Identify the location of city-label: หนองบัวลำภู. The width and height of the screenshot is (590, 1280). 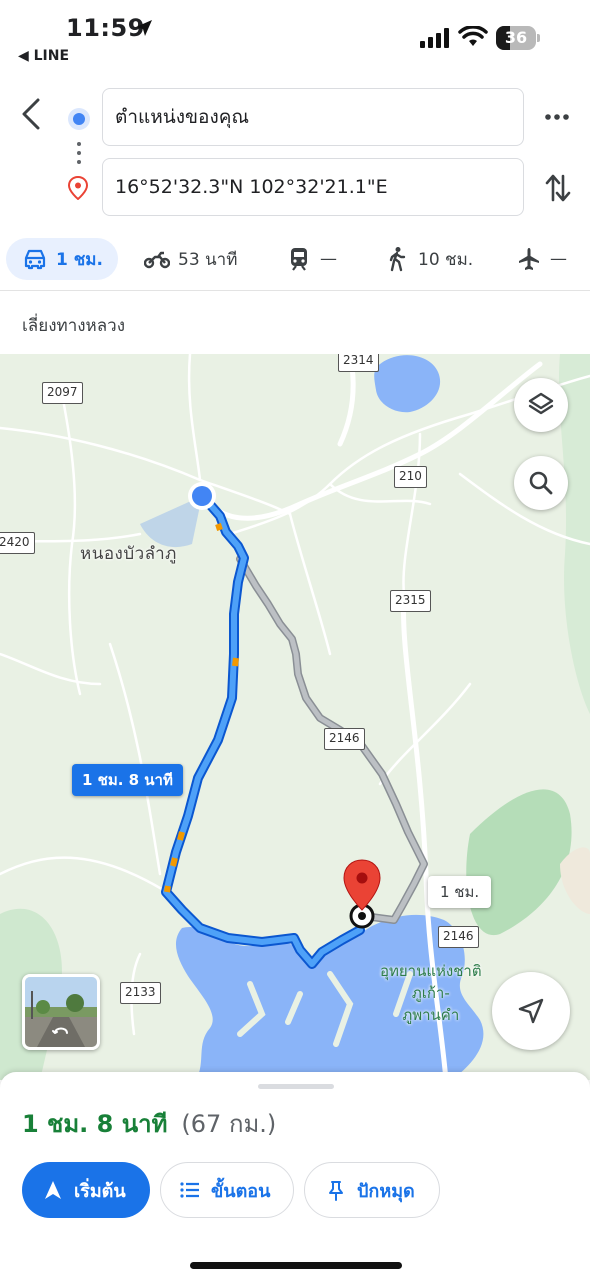
(128, 554).